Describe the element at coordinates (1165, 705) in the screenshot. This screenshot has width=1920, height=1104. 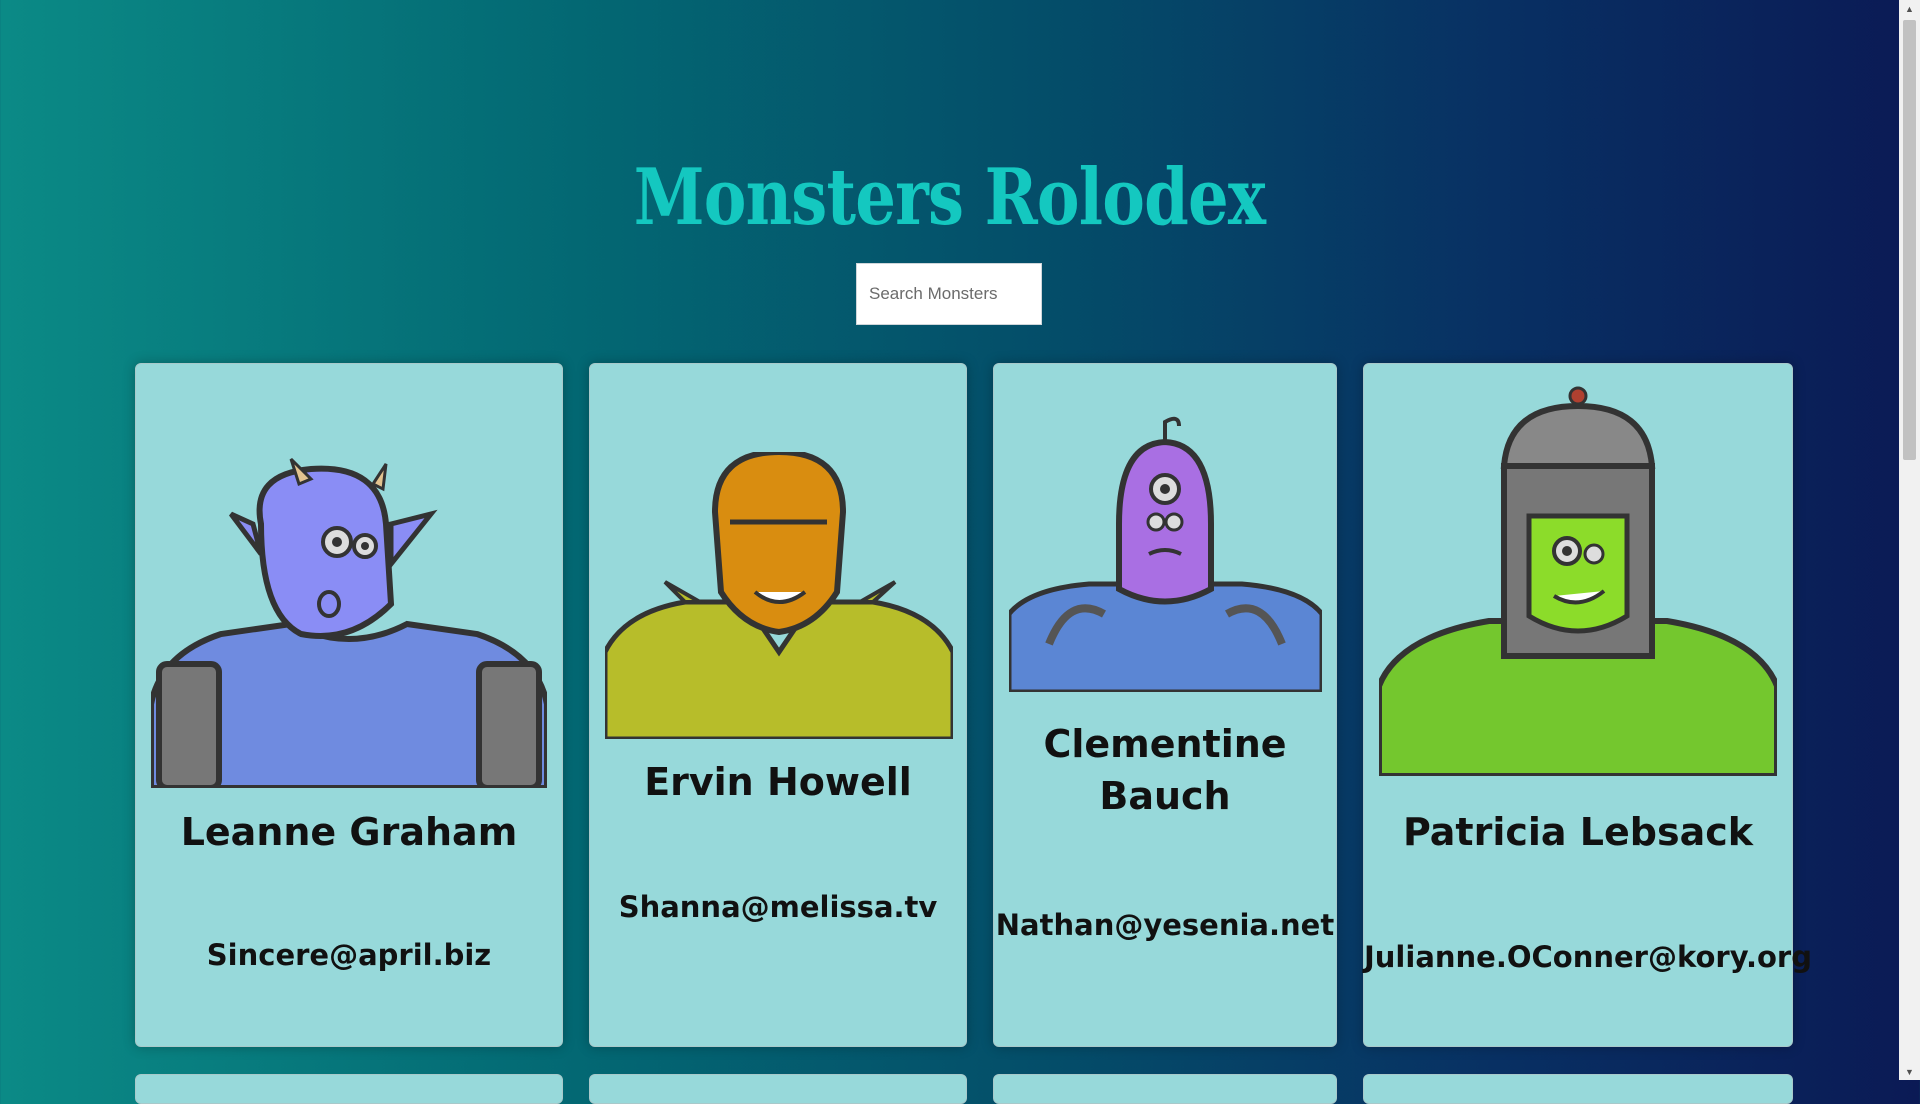
I see `monster-card: Clementine Bauch Nathan@yesenia.net` at that location.